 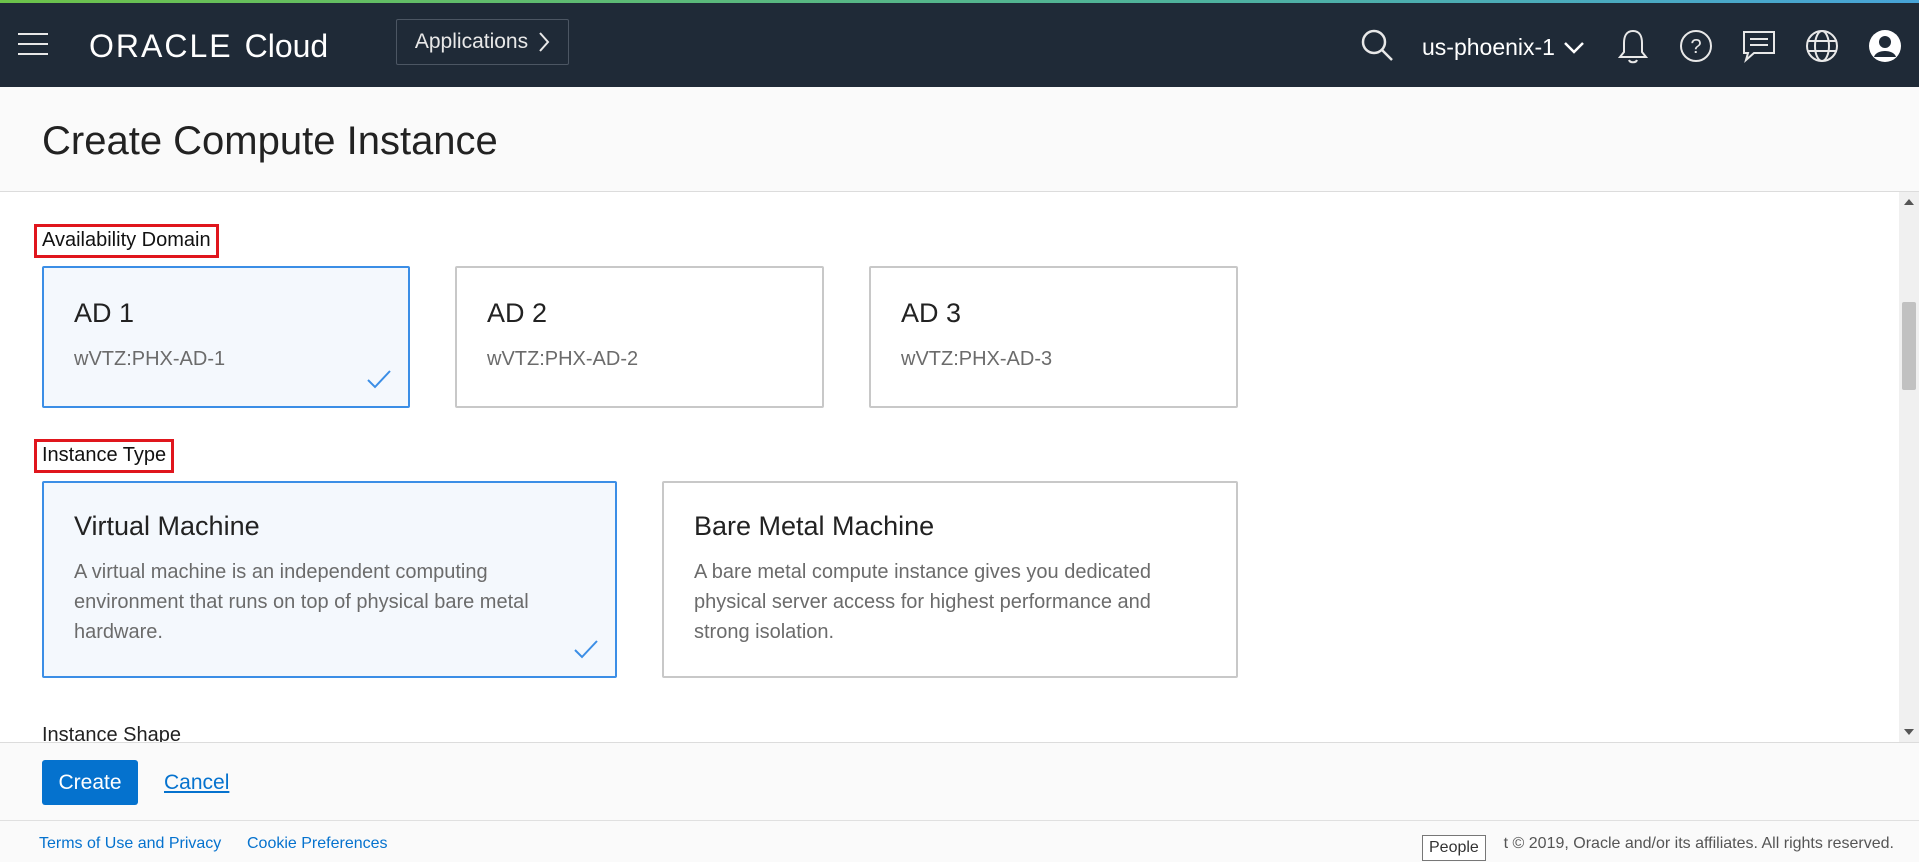 I want to click on notifications-bell-icon, so click(x=1633, y=46).